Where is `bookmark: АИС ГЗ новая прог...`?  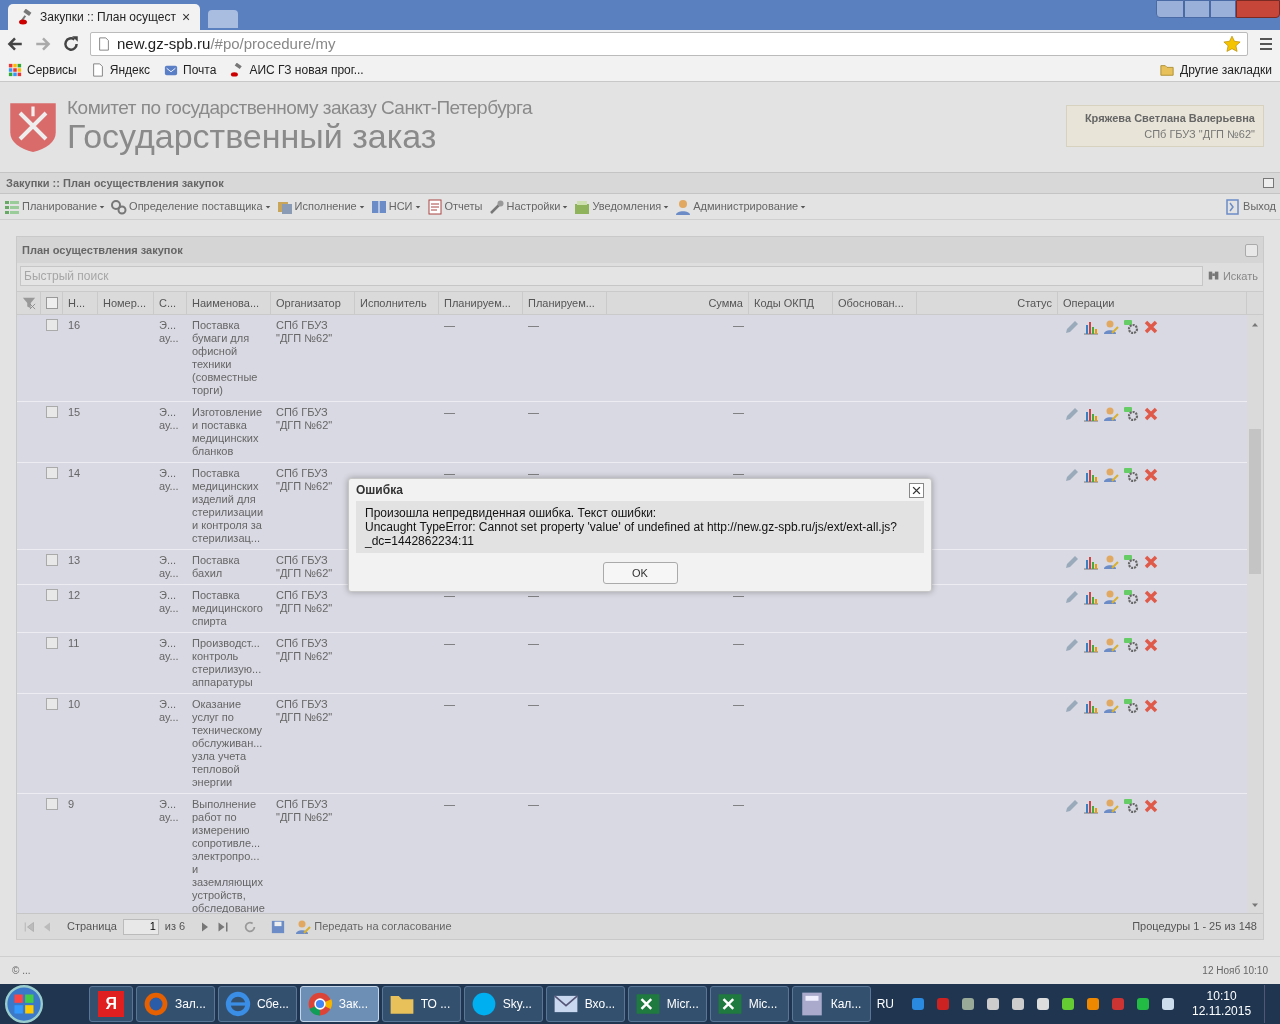 bookmark: АИС ГЗ новая прог... is located at coordinates (297, 69).